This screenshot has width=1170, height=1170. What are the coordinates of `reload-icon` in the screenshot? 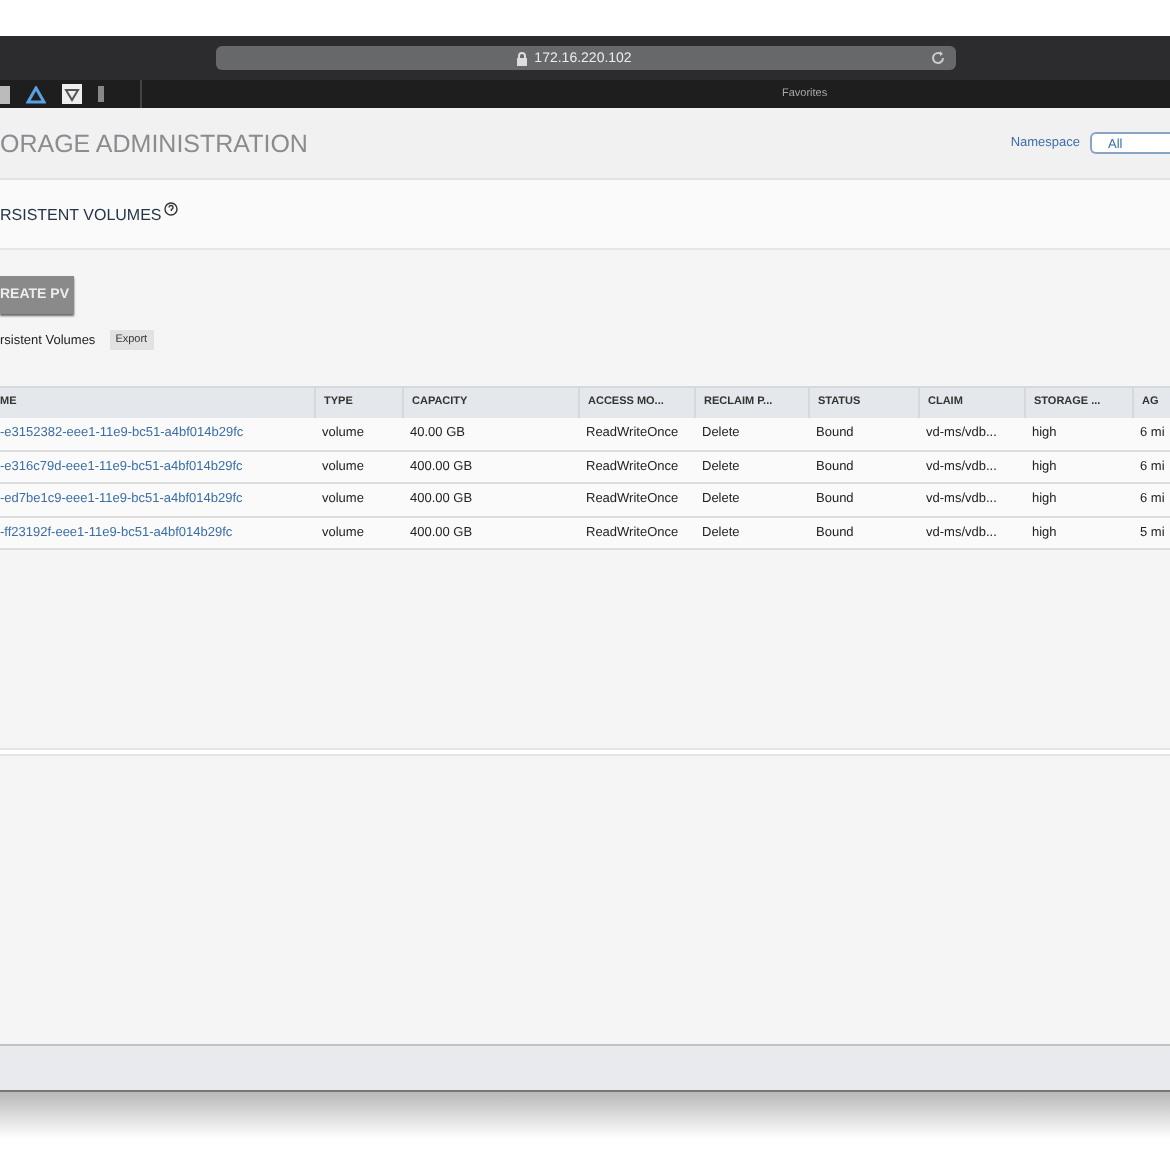 It's located at (937, 58).